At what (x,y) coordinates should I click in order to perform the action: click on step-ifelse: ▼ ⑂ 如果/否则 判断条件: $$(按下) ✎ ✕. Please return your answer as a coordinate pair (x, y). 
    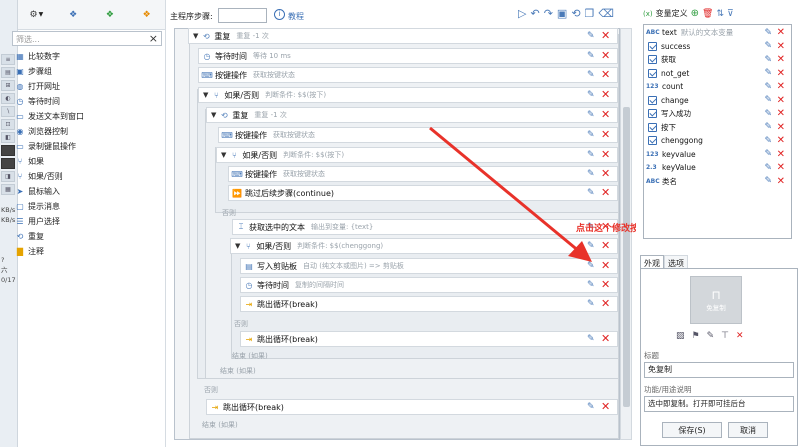
    Looking at the image, I should click on (408, 95).